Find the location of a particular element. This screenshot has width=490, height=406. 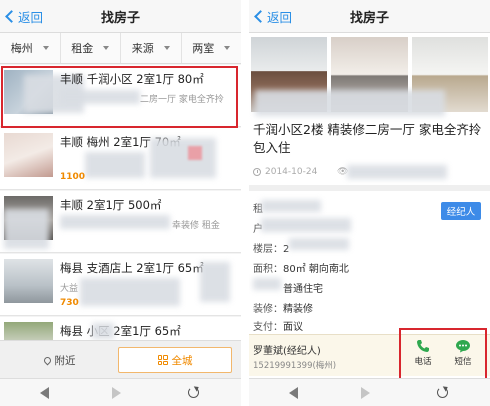

listing-price: 730 is located at coordinates (69, 303).